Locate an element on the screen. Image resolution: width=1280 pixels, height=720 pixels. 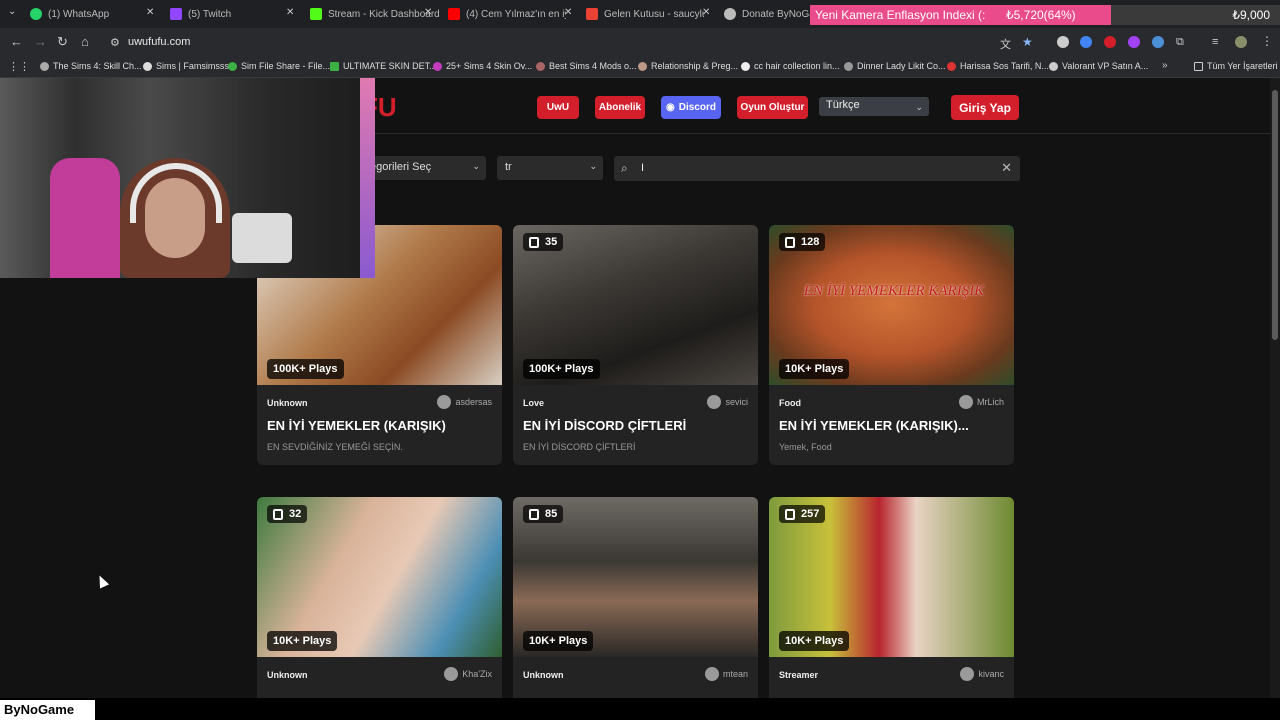
card-author: kivanc is located at coordinates (982, 674).